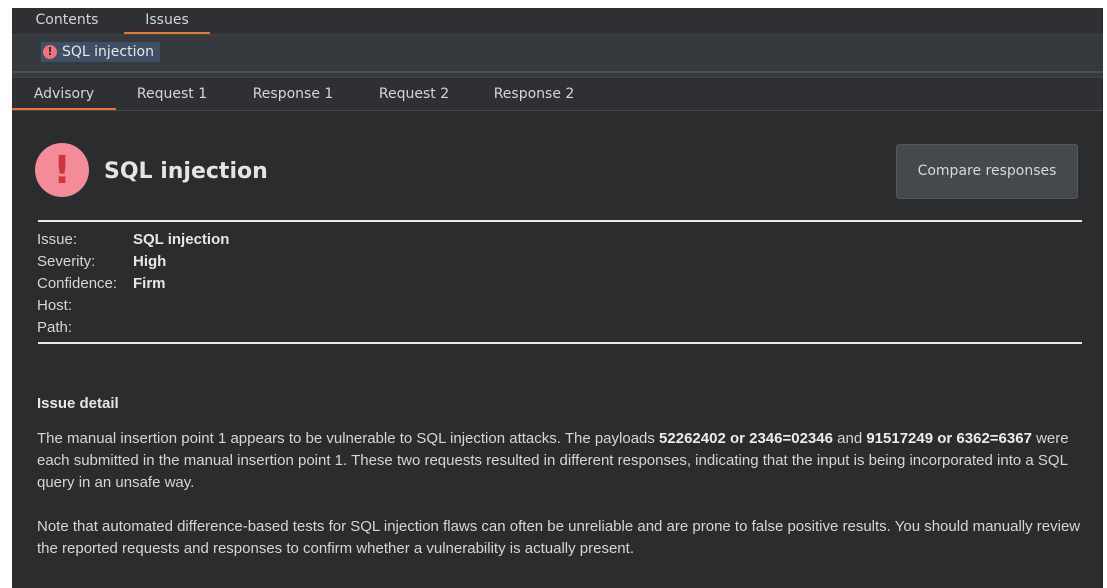  What do you see at coordinates (62, 170) in the screenshot?
I see `severity-high-icon: !` at bounding box center [62, 170].